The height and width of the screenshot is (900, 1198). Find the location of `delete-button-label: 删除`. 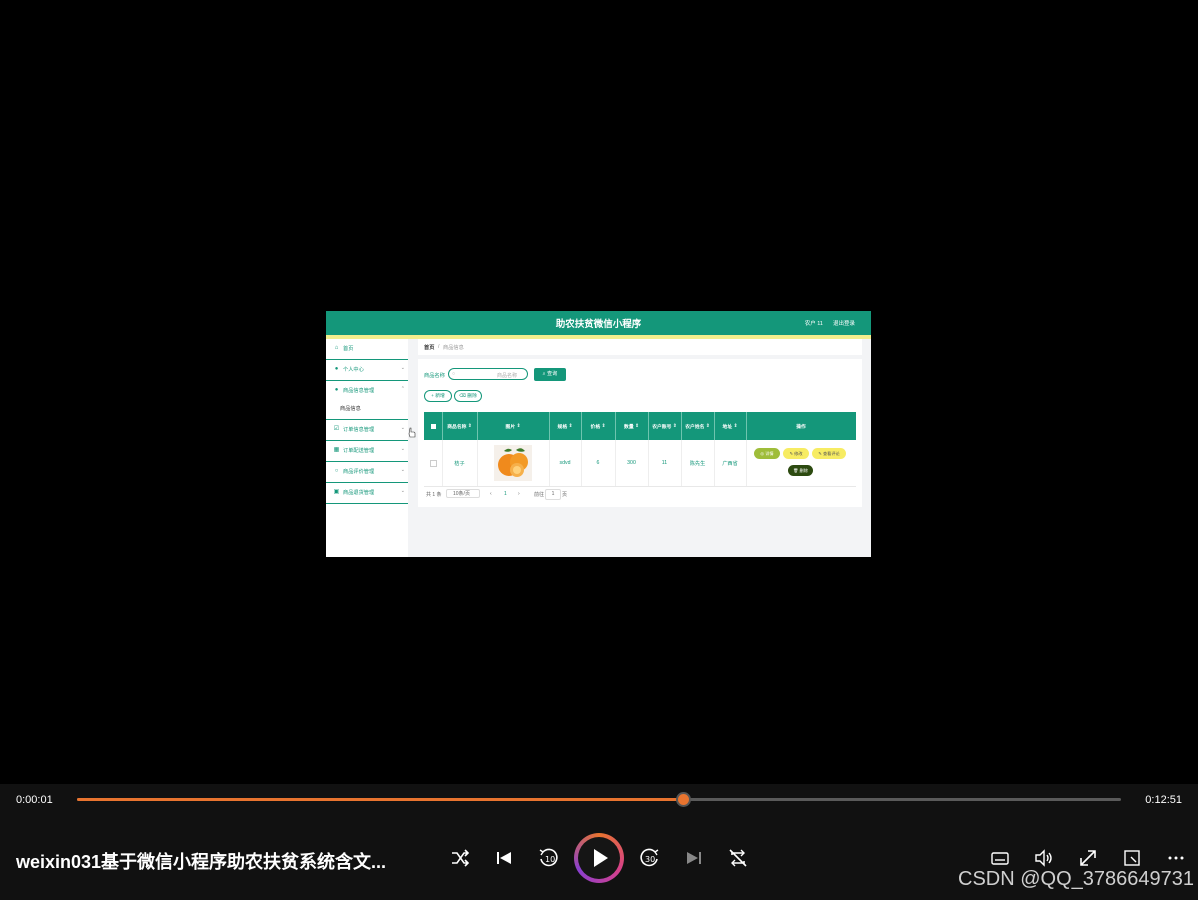

delete-button-label: 删除 is located at coordinates (803, 470).